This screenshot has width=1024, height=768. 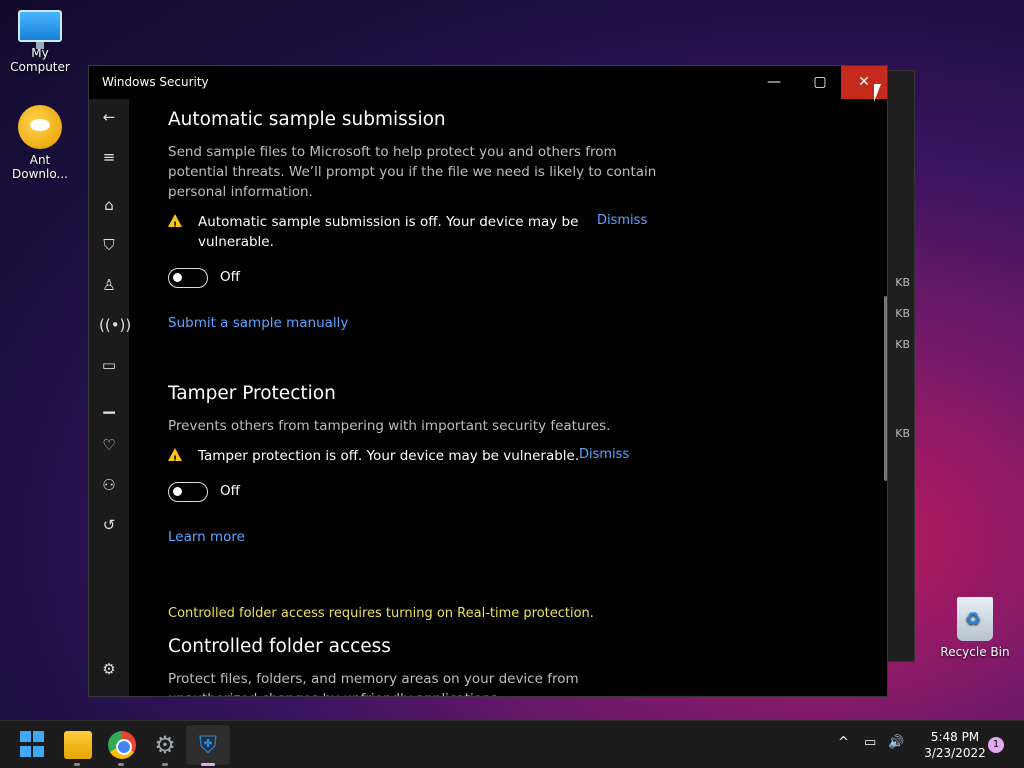 What do you see at coordinates (109, 285) in the screenshot?
I see `account-icon: ♙` at bounding box center [109, 285].